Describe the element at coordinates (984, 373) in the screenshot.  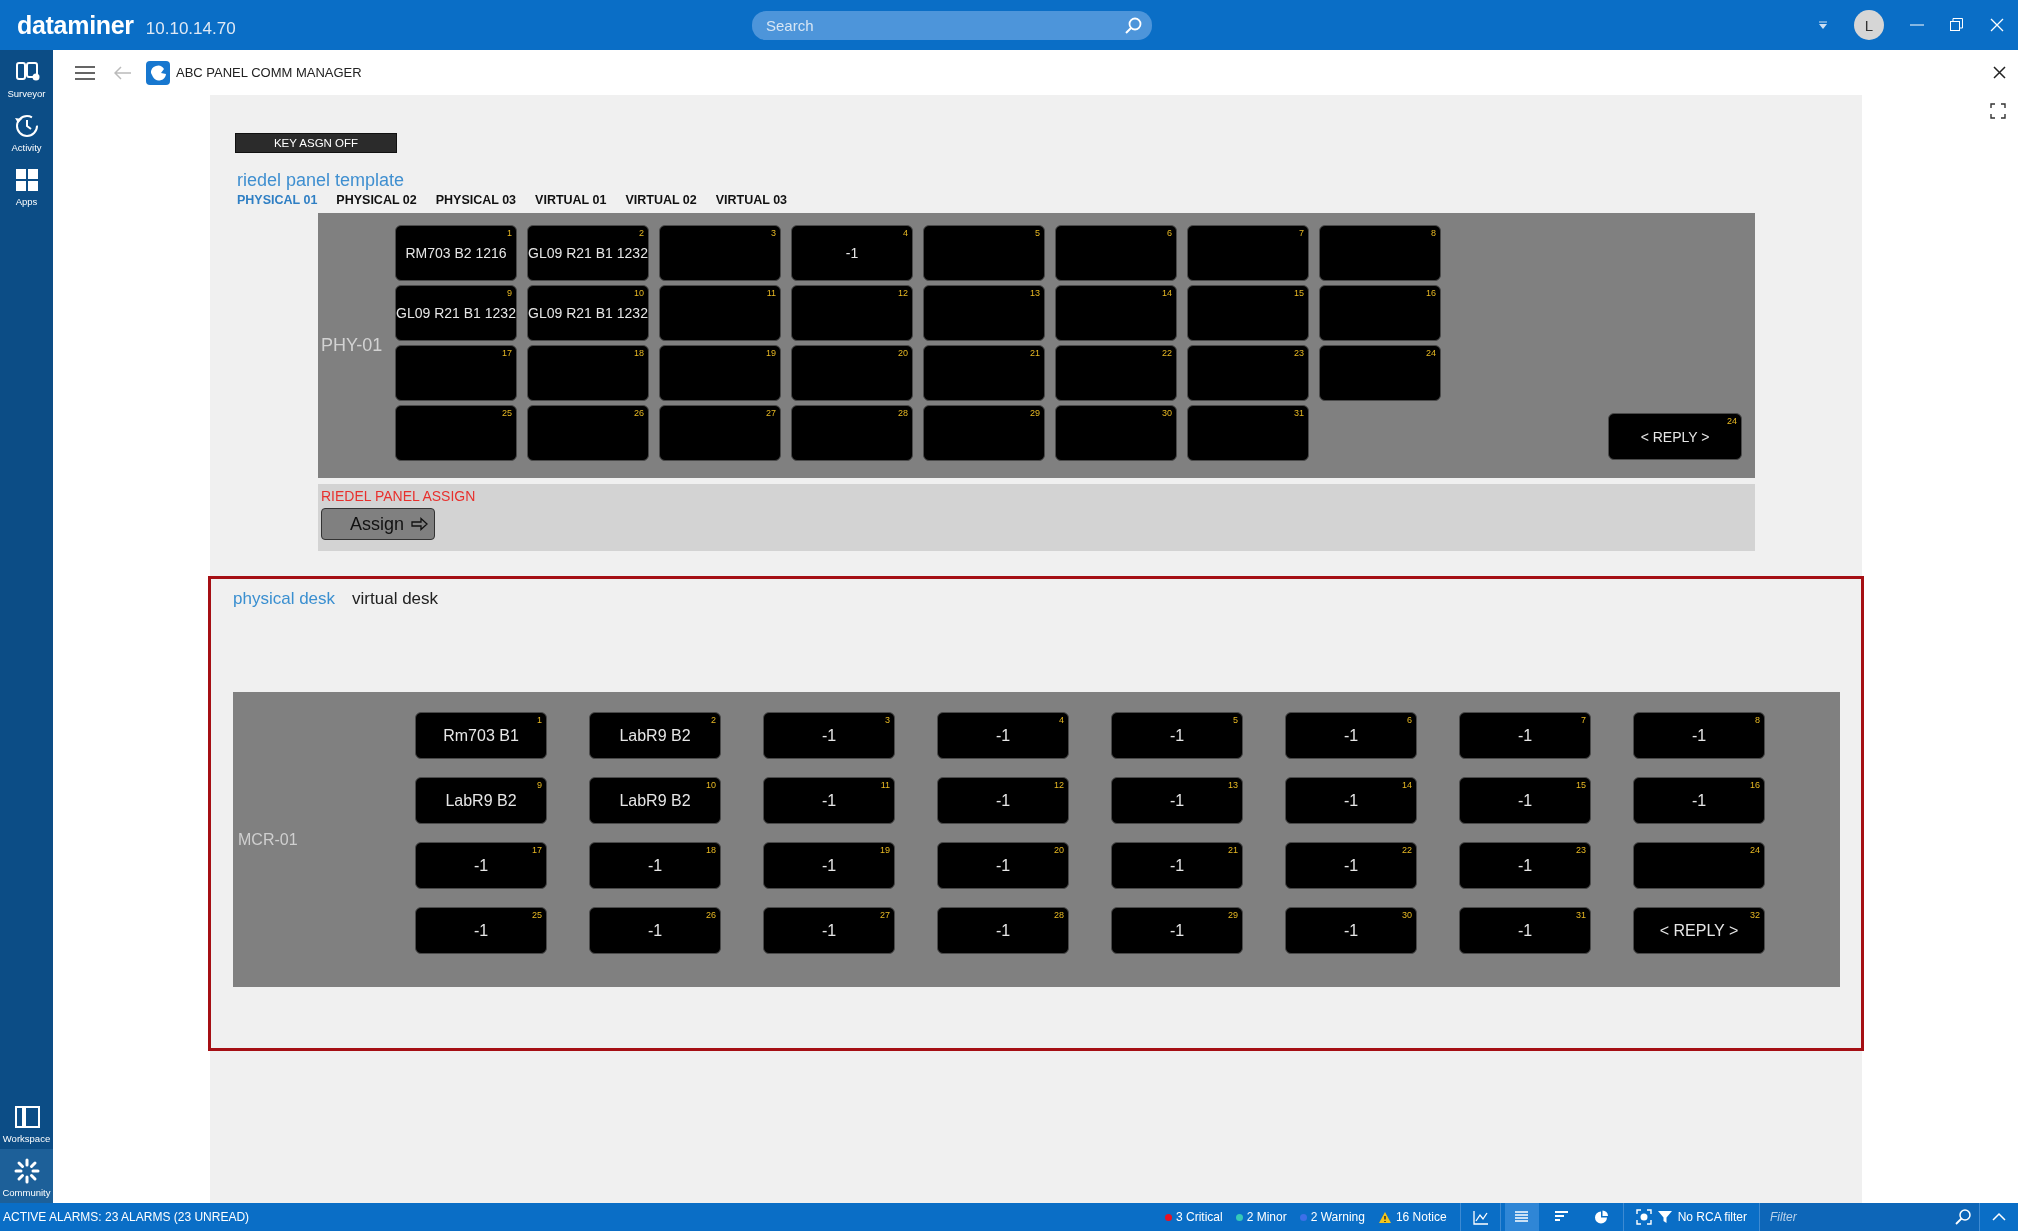
I see `panel-key: 21` at that location.